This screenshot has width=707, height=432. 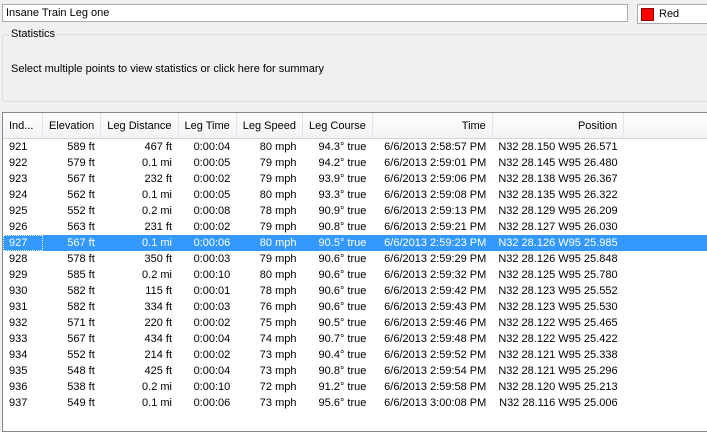 What do you see at coordinates (342, 195) in the screenshot?
I see `cell-leg-course: 93.3° true` at bounding box center [342, 195].